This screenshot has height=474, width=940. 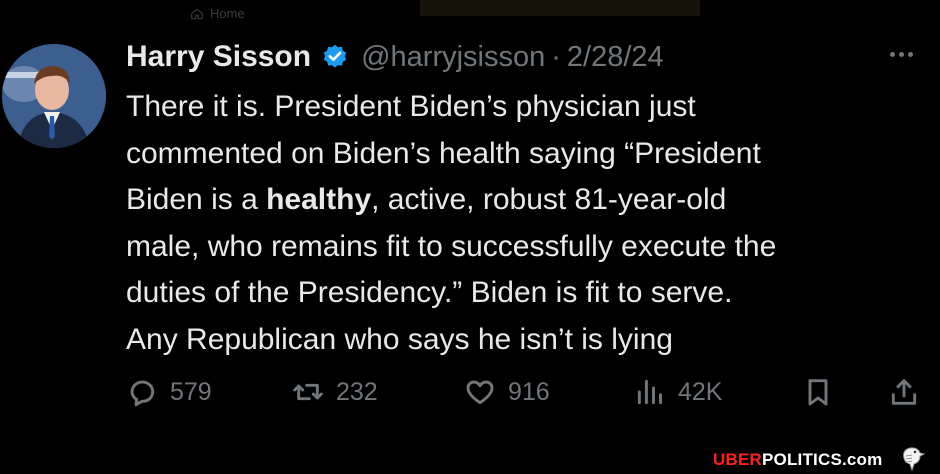 I want to click on share-icon, so click(x=904, y=392).